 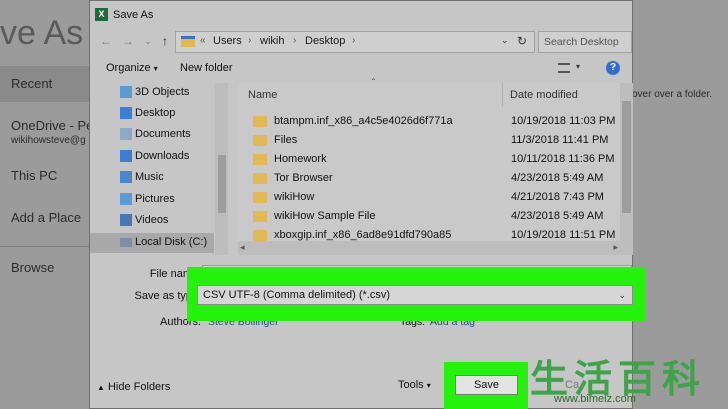 What do you see at coordinates (429, 140) in the screenshot?
I see `file-row: Files 11/3/2018 11:41 PM` at bounding box center [429, 140].